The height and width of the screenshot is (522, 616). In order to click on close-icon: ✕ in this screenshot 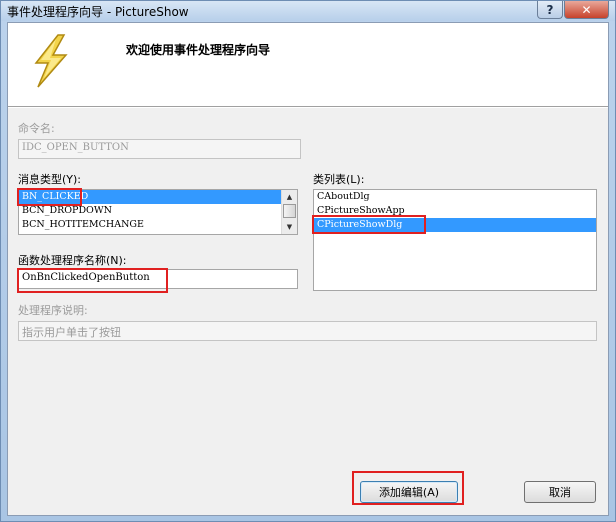, I will do `click(586, 9)`.